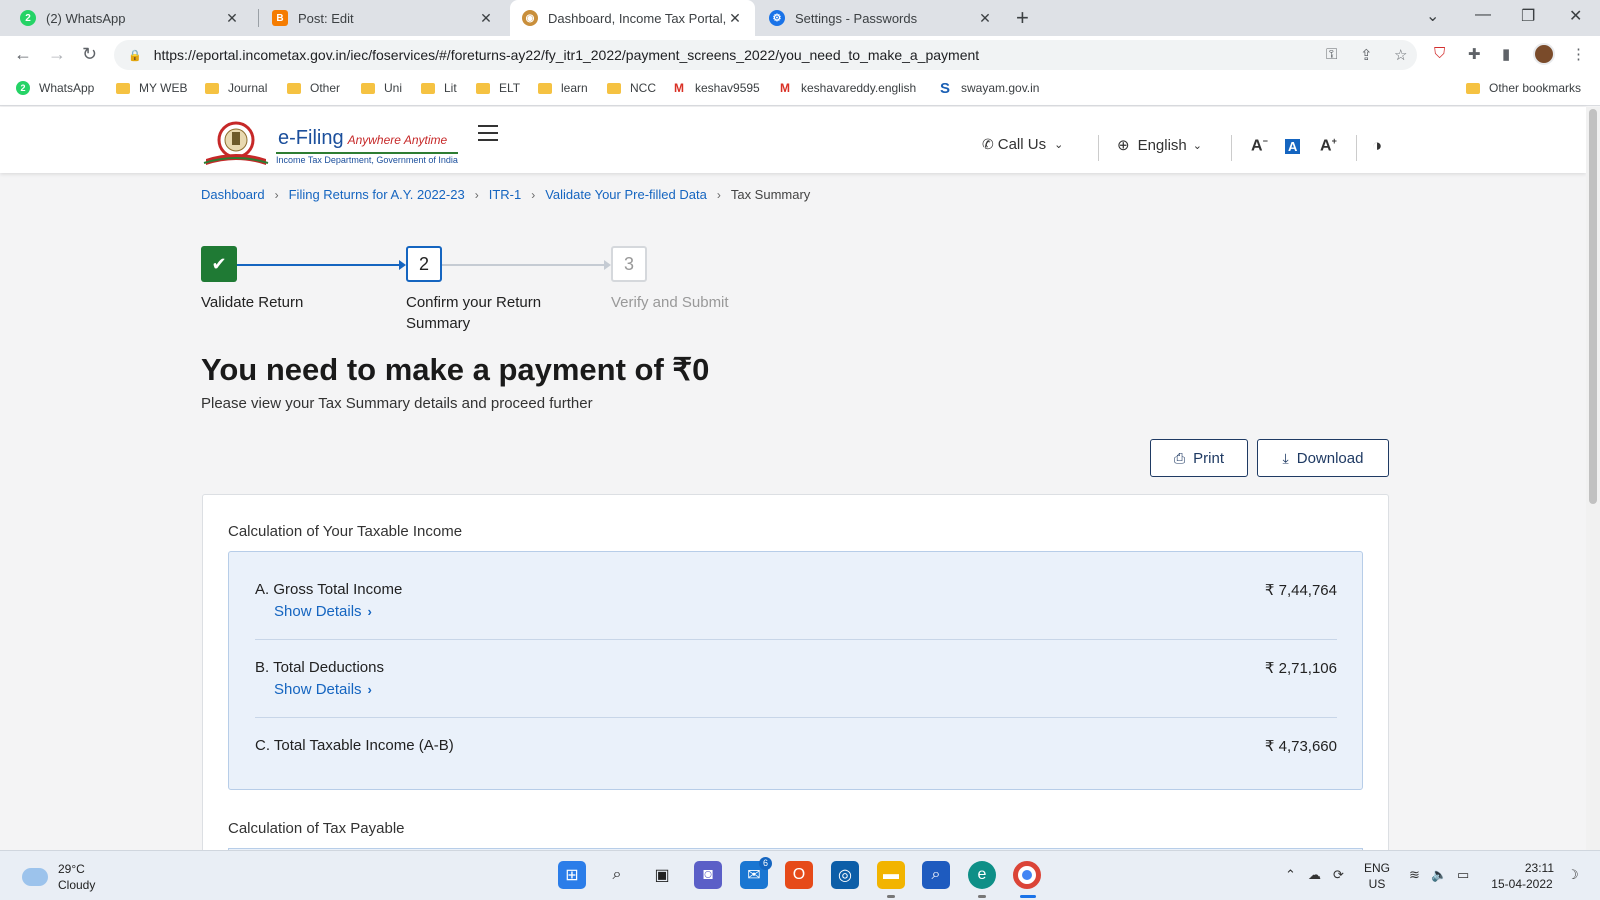 The image size is (1600, 900). What do you see at coordinates (1314, 875) in the screenshot?
I see `onedrive-icon: ☁` at bounding box center [1314, 875].